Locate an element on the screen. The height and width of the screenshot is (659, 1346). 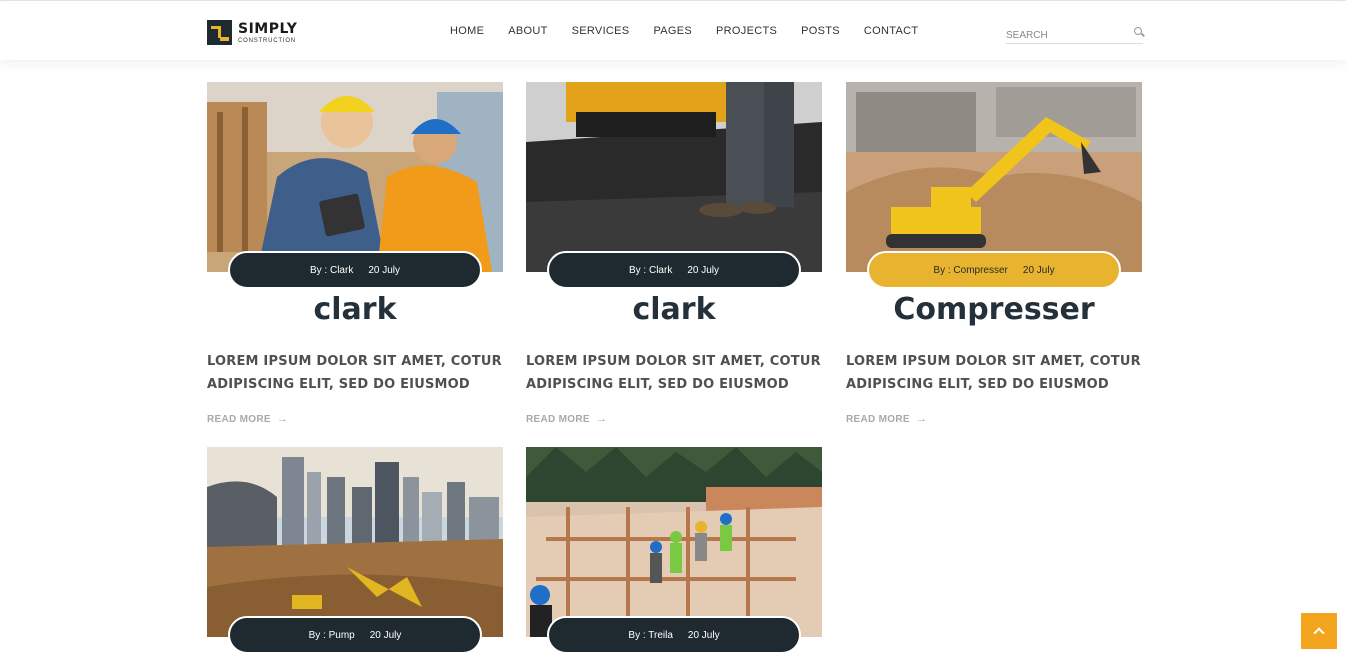
post-meta-badge: By : Compresser 20 July is located at coordinates (994, 270).